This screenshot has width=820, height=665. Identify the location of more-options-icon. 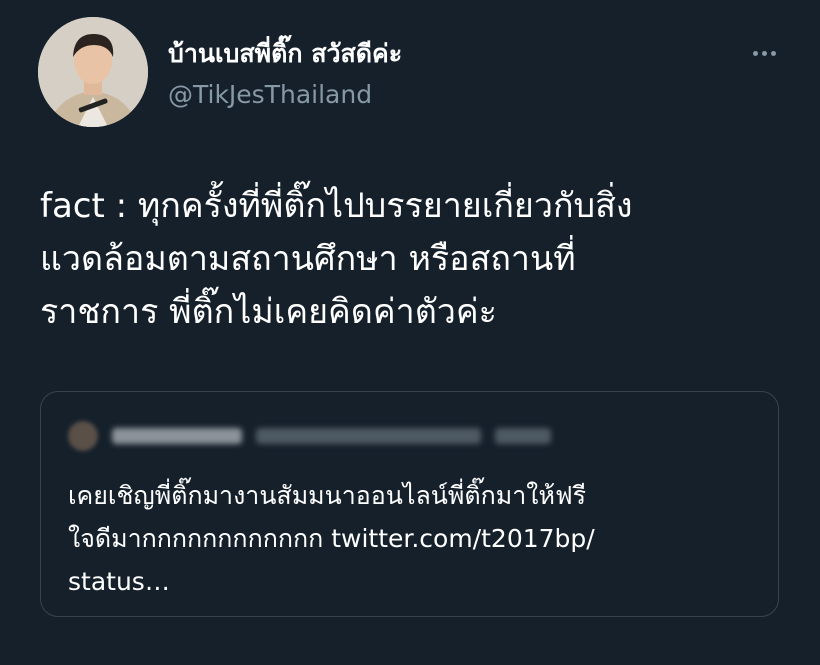
(764, 53).